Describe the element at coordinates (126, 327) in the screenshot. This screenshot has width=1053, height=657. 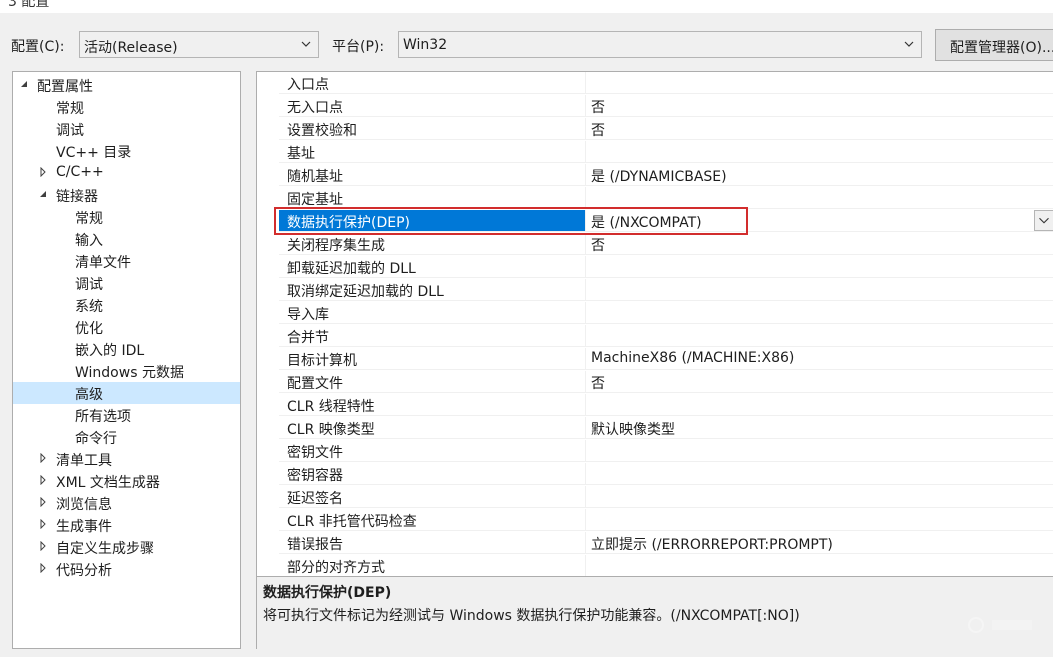
I see `tree-item: 优化` at that location.